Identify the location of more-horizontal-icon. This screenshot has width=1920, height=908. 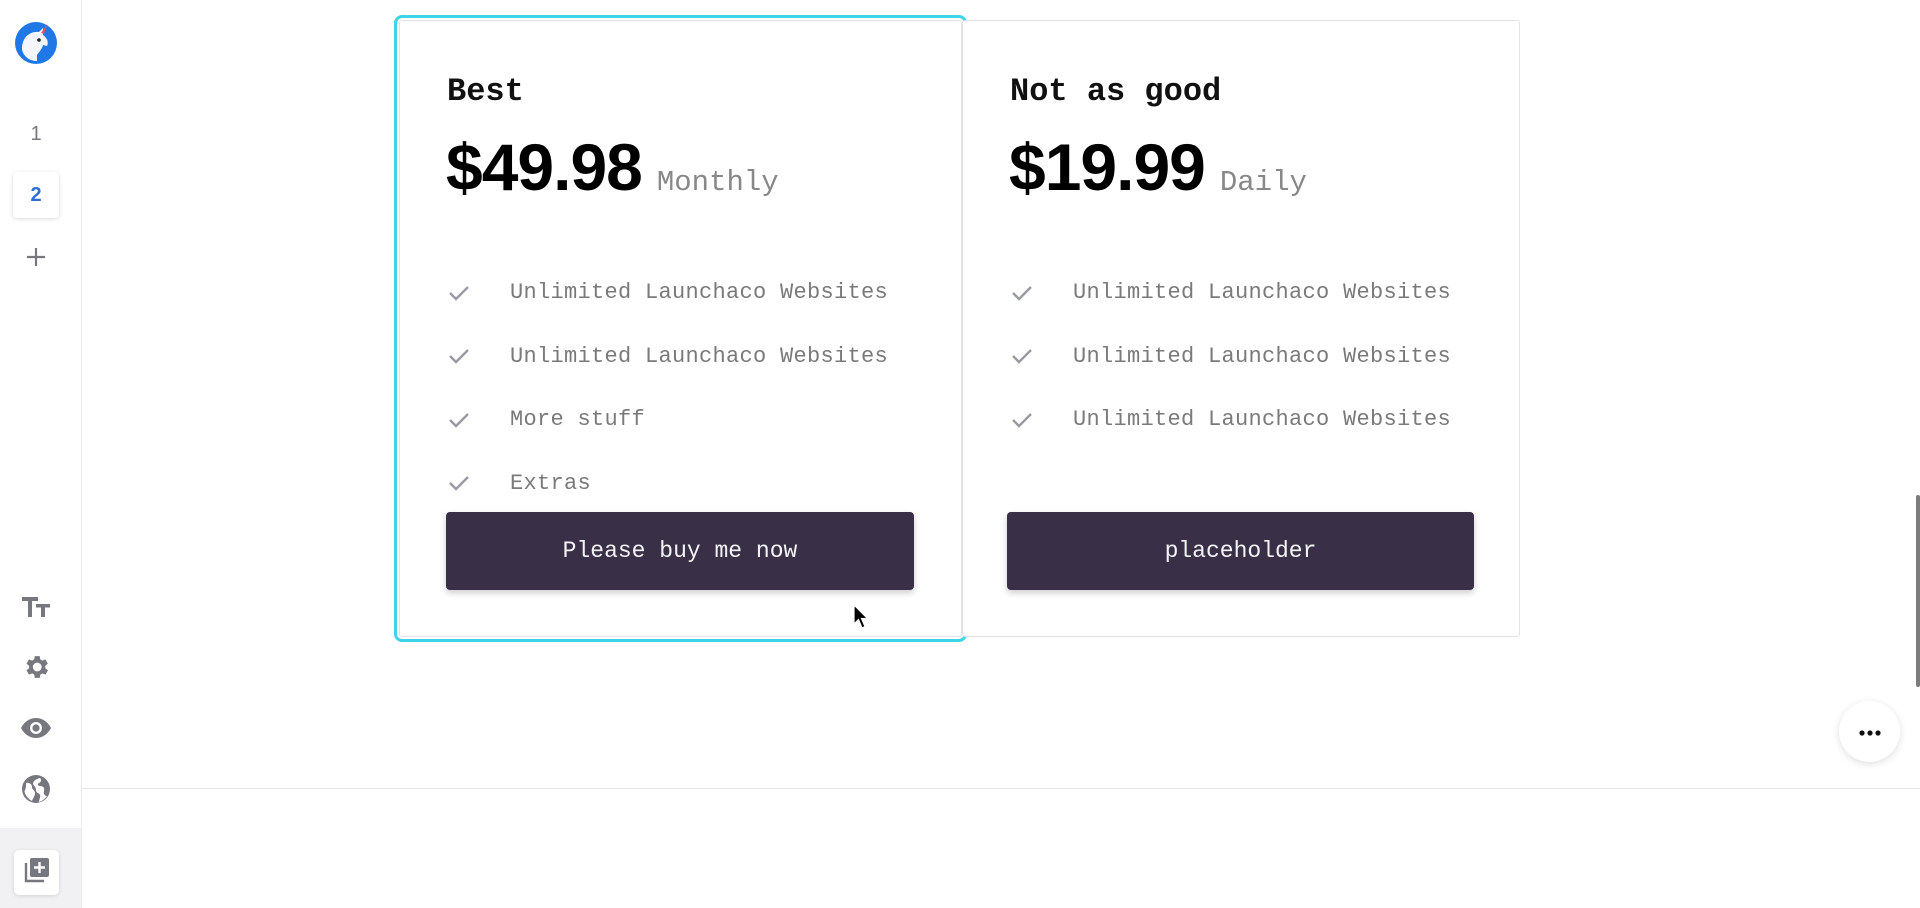
(1869, 732).